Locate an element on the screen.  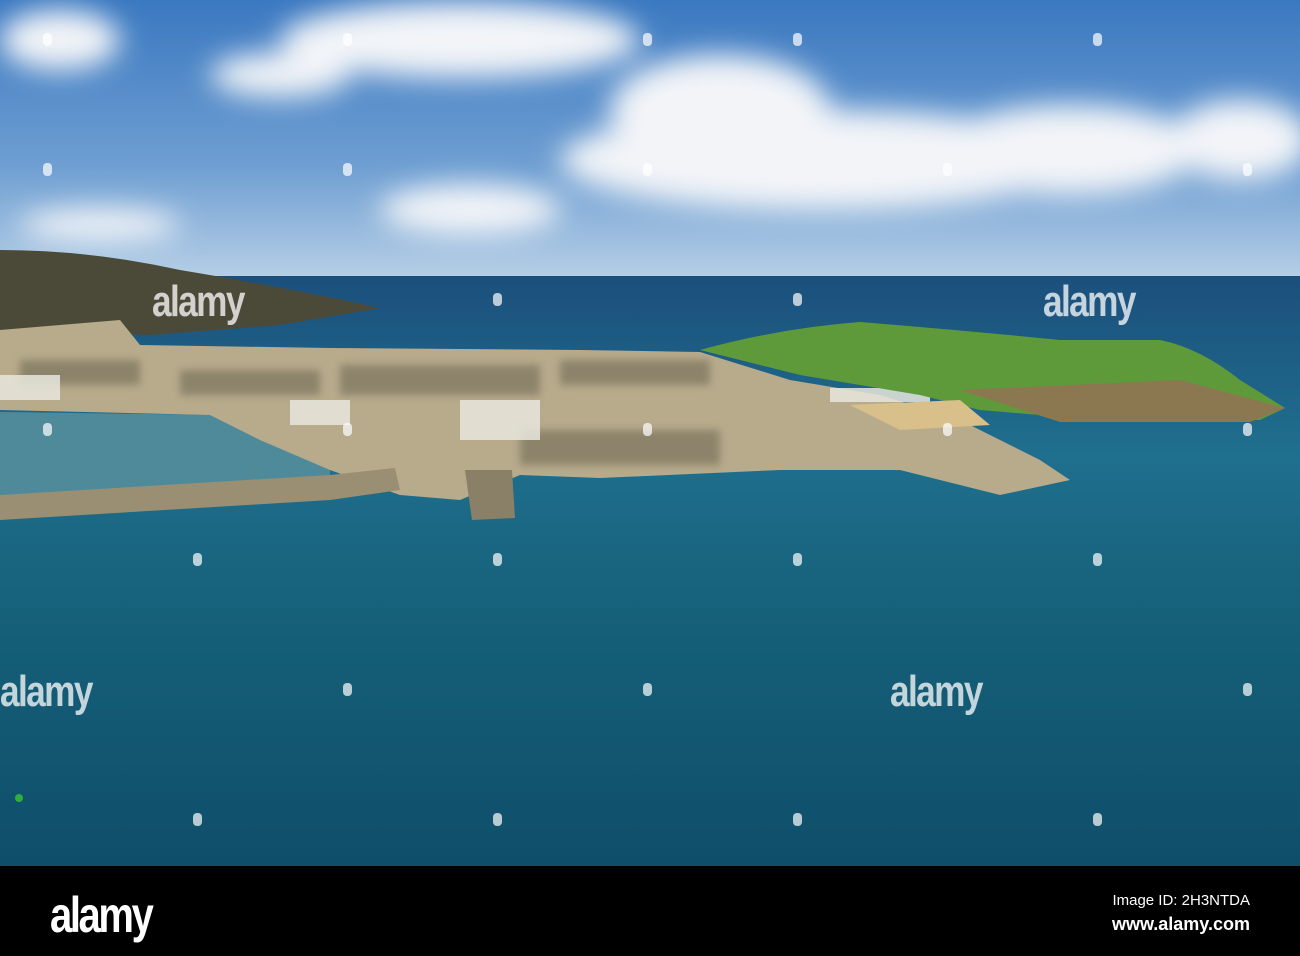
jetty is located at coordinates (490, 495).